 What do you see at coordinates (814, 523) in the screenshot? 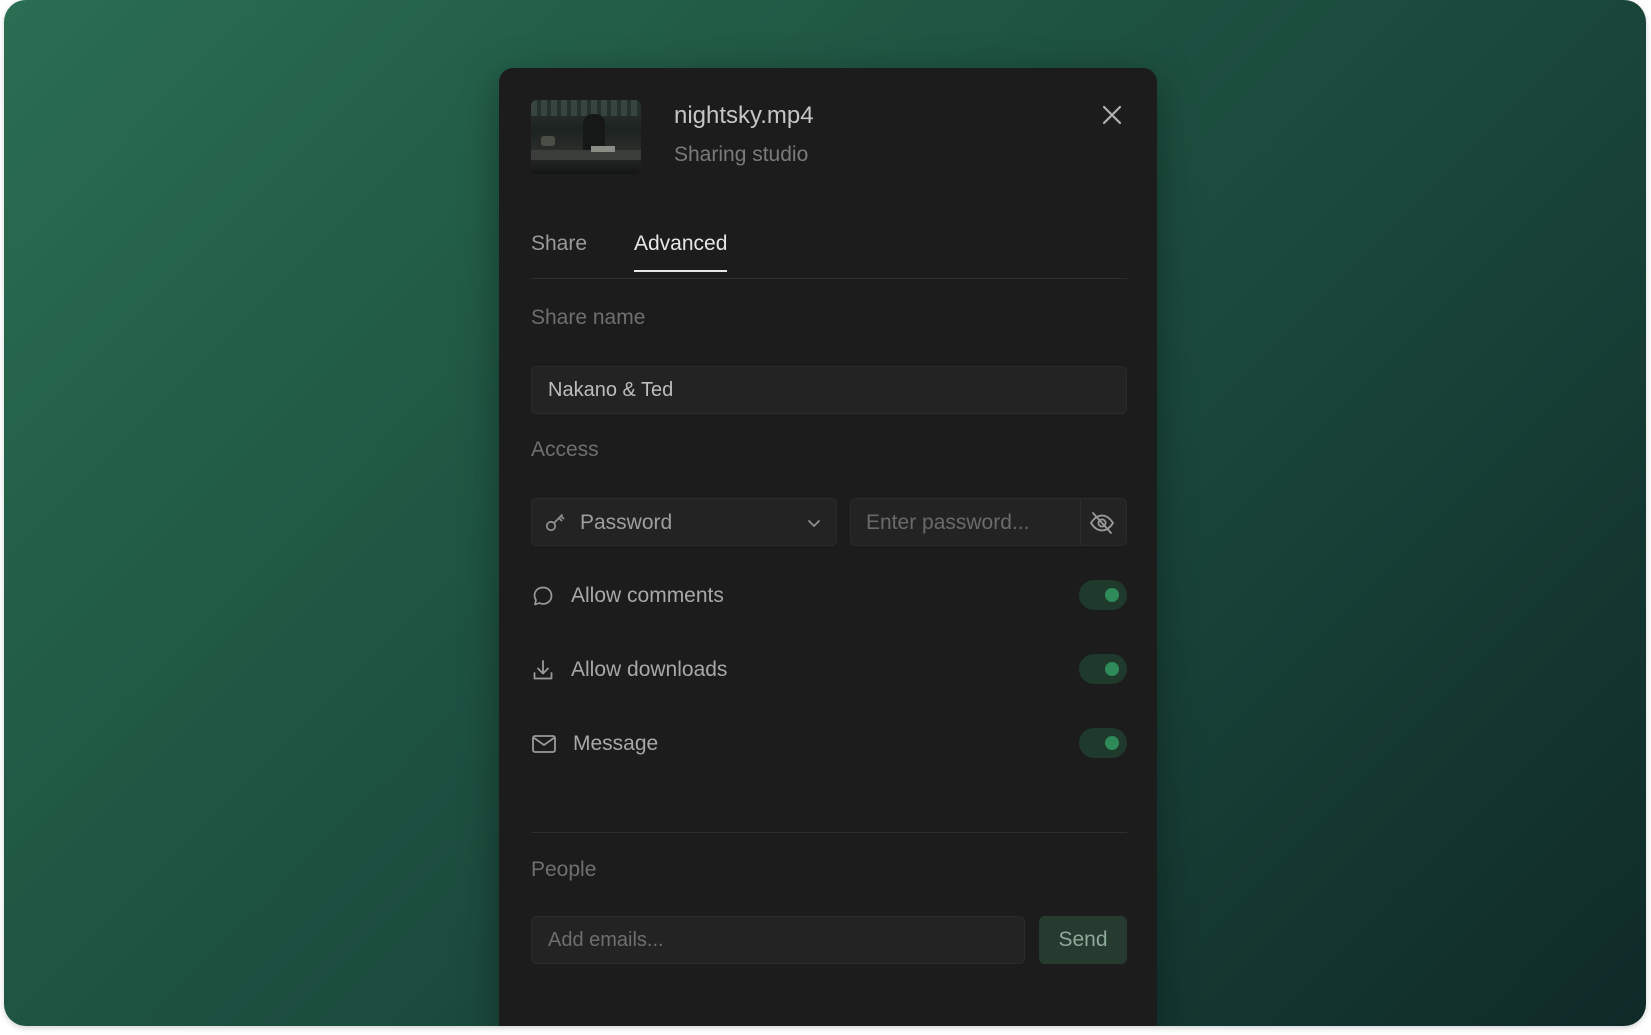
I see `chevron-down-icon` at bounding box center [814, 523].